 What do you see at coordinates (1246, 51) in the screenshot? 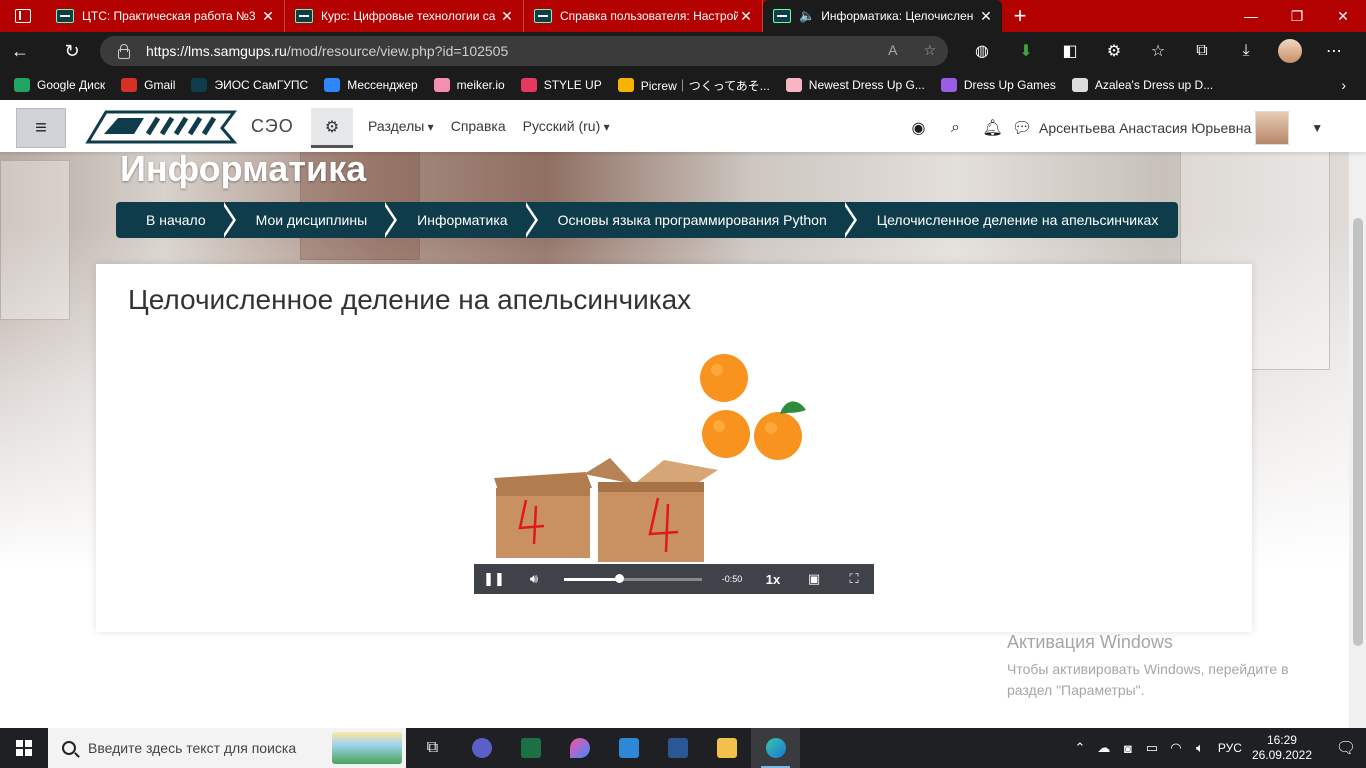
I see `downloads-icon: ⤓` at bounding box center [1246, 51].